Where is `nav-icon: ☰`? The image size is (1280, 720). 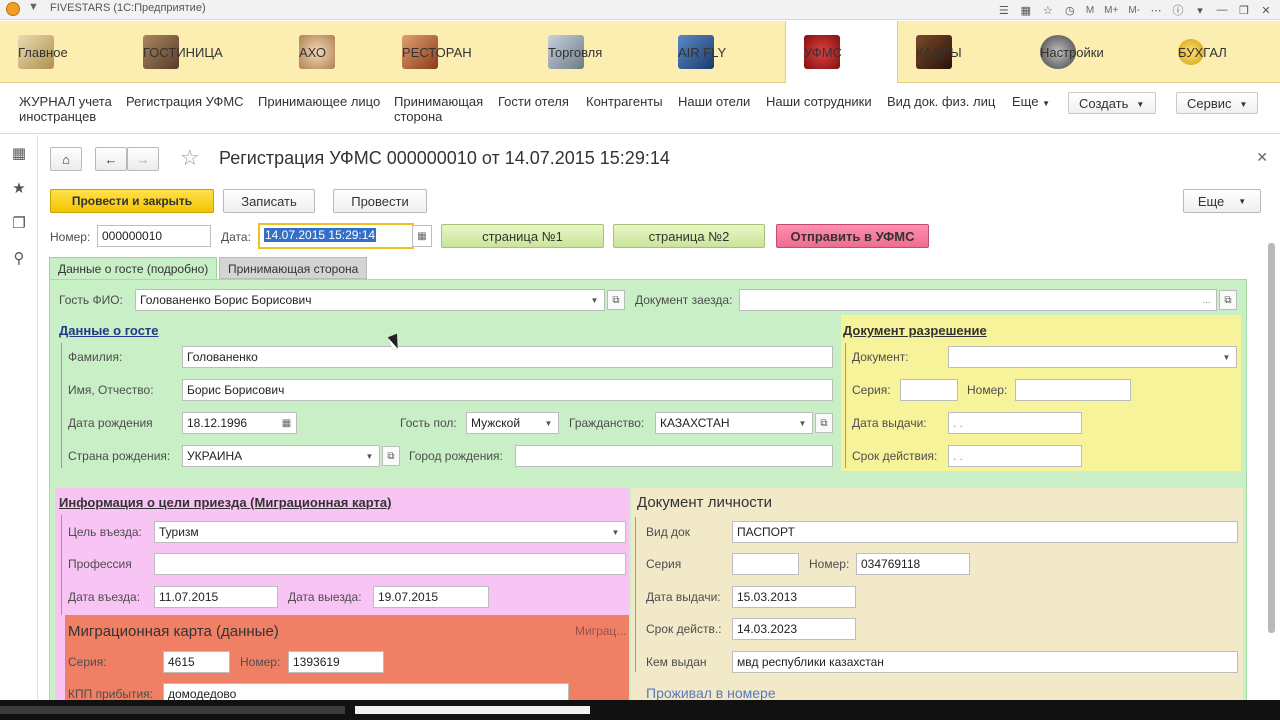 nav-icon: ☰ is located at coordinates (1004, 10).